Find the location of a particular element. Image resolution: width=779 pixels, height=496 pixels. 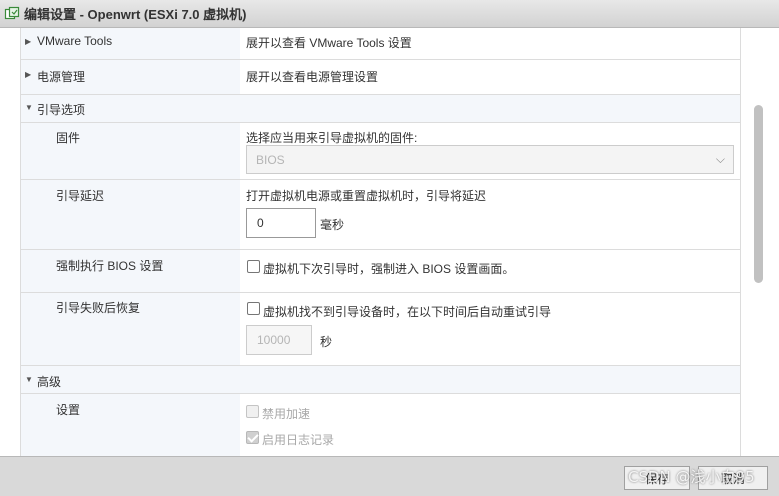

section-advanced: ▼ 高级 is located at coordinates (380, 380).